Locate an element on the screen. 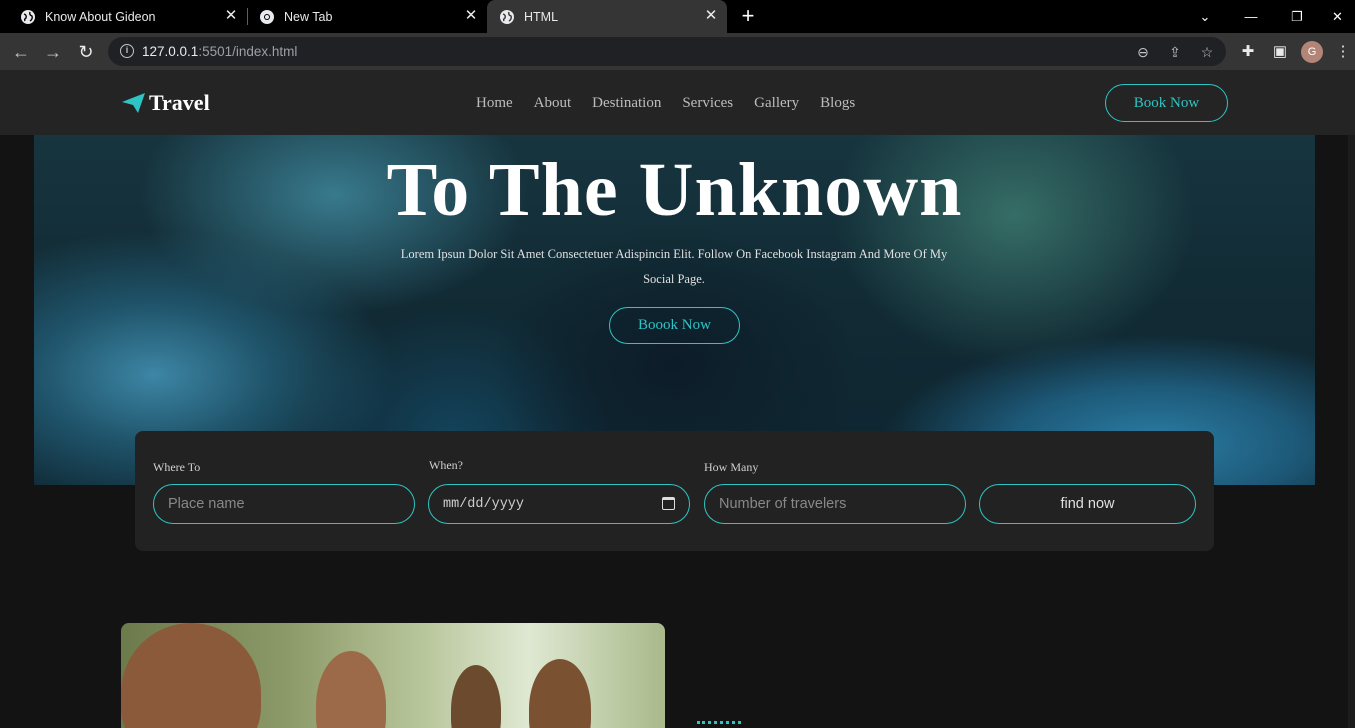  forward-arrow-icon: → is located at coordinates (53, 52).